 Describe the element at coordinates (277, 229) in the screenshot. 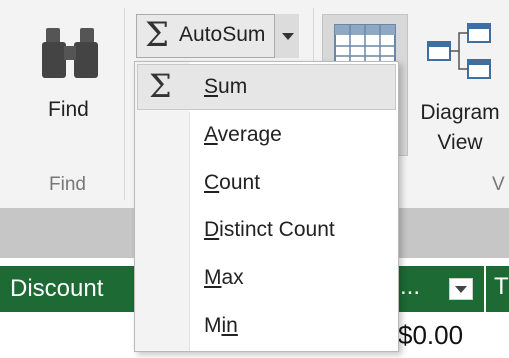

I see `menu-item-label: istinct Count` at that location.